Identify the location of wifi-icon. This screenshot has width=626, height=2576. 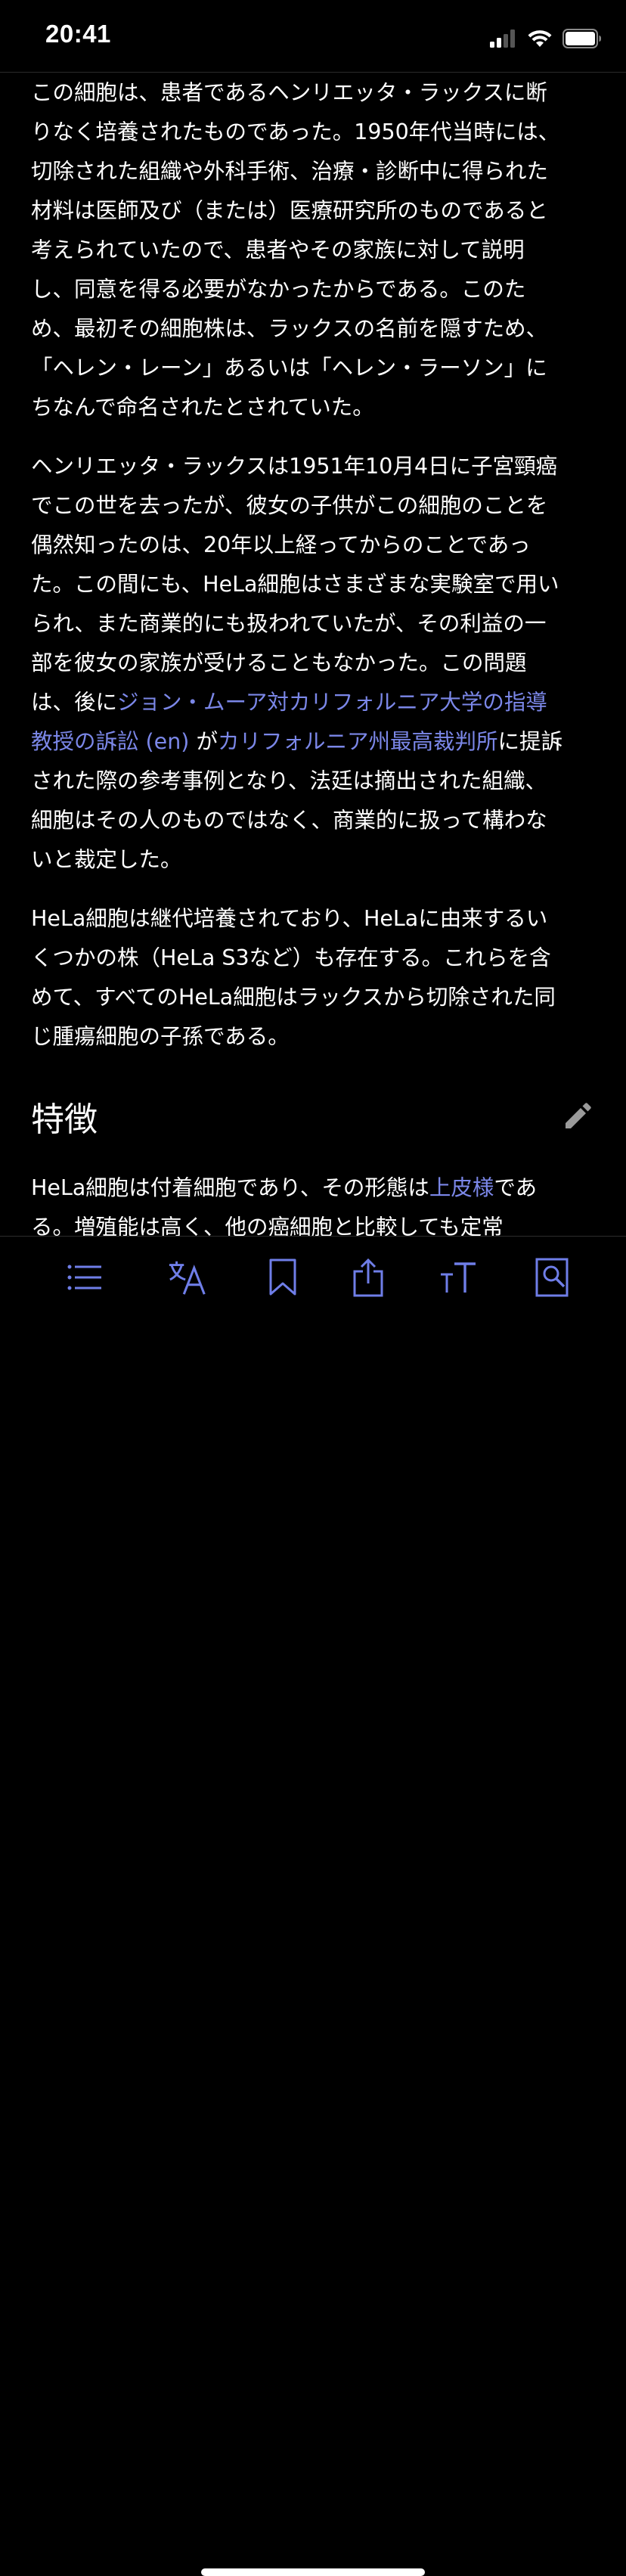
(540, 38).